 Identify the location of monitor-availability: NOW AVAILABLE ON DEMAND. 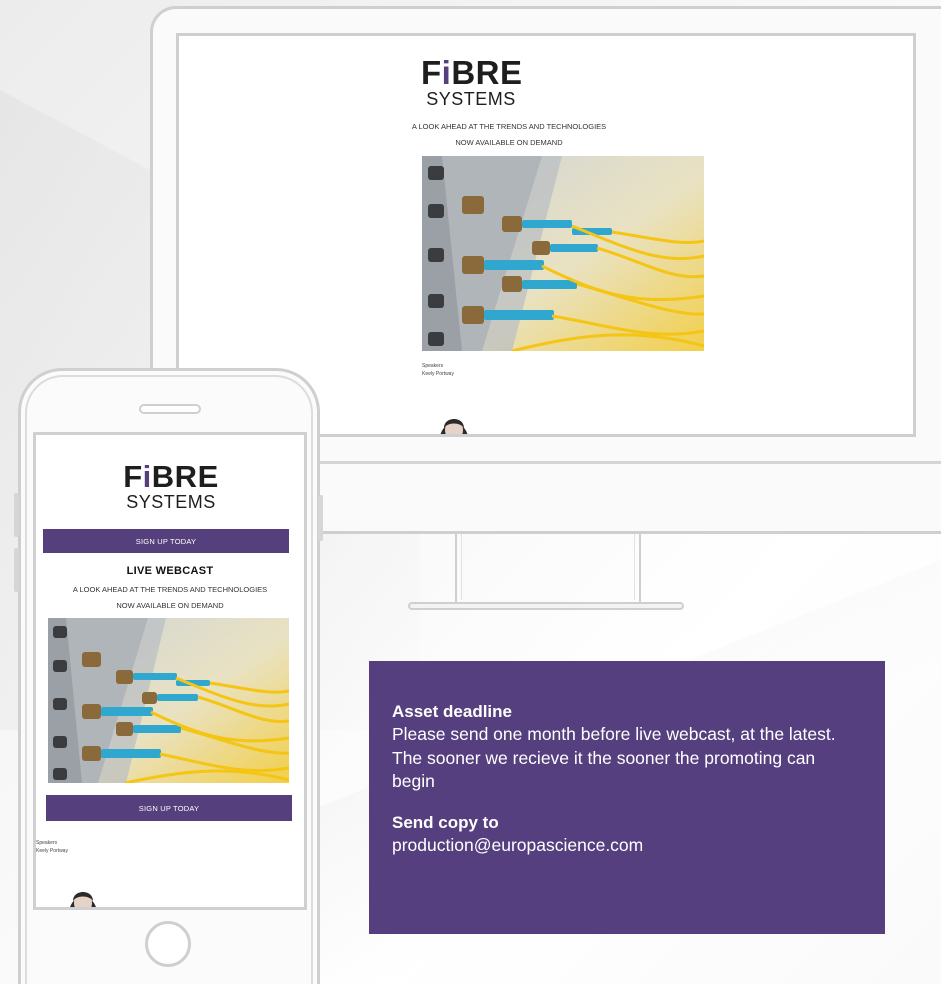
(509, 142).